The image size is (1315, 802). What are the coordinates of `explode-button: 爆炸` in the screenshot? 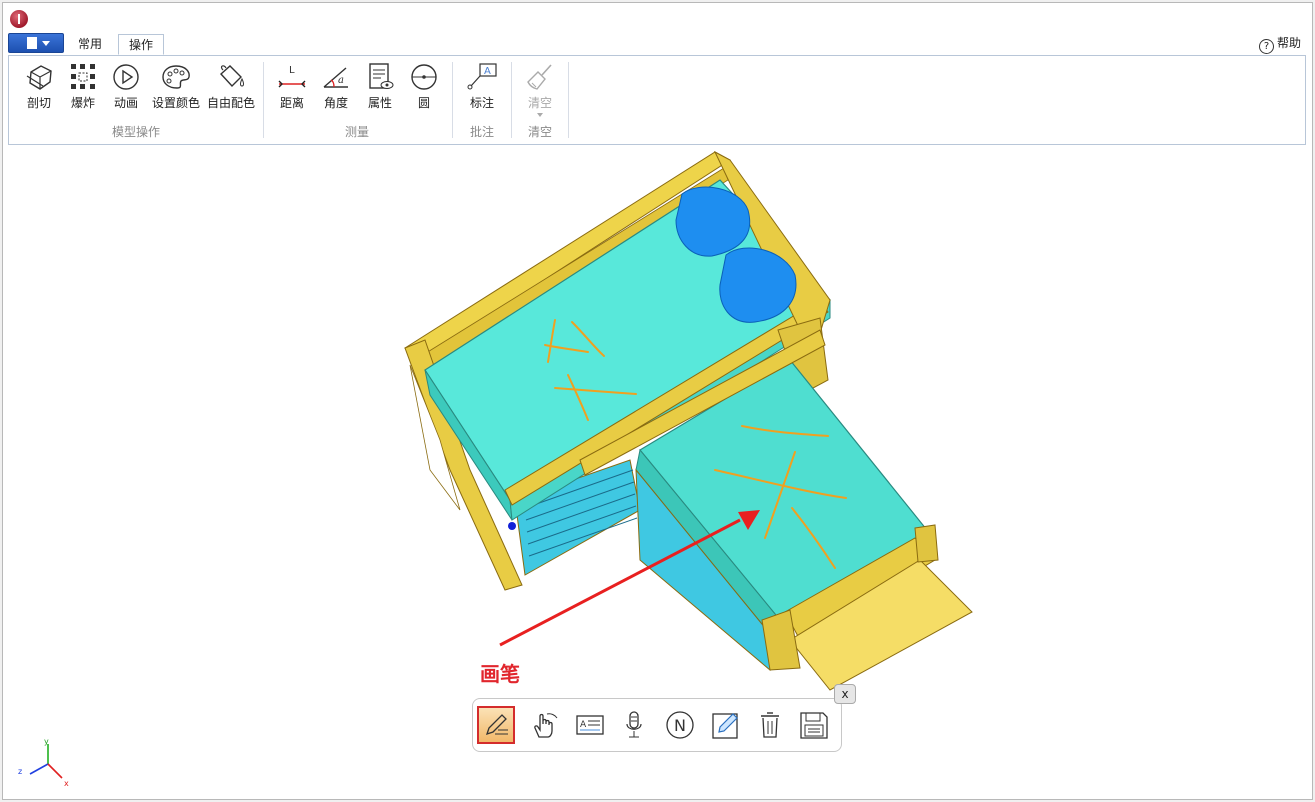 It's located at (83, 88).